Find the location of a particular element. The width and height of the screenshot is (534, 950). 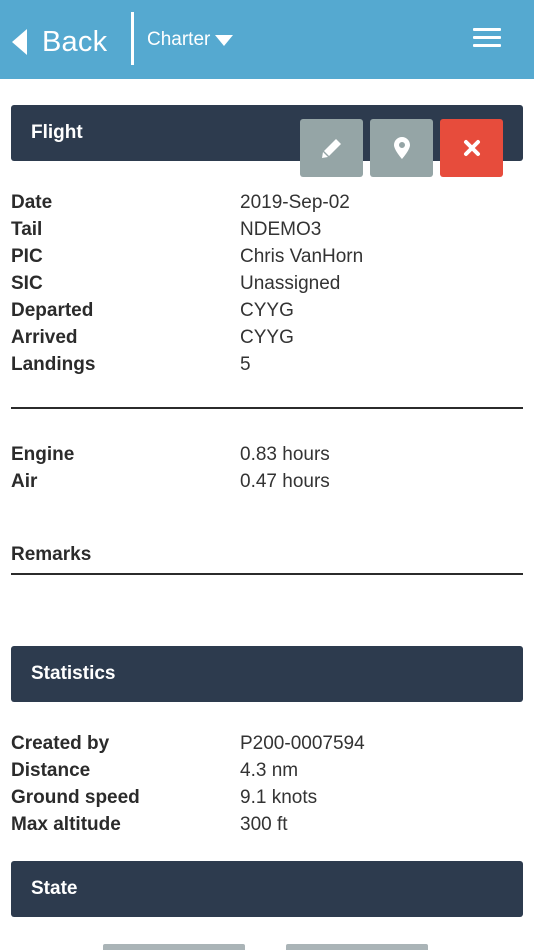

map-pin-icon is located at coordinates (401, 148).